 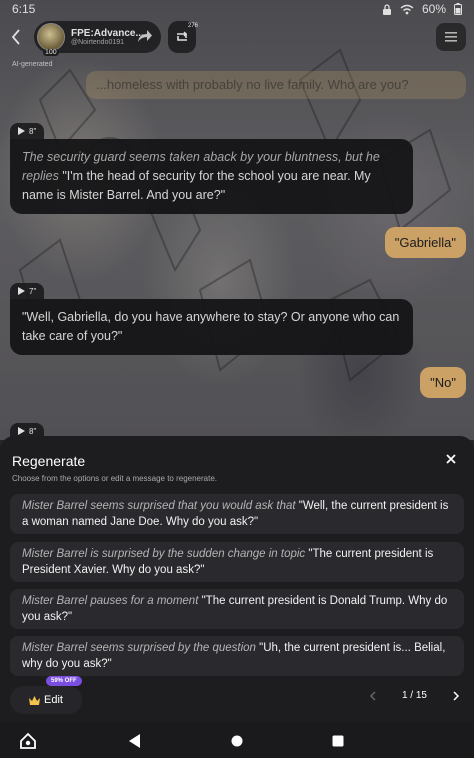 I want to click on crown-icon, so click(x=35, y=700).